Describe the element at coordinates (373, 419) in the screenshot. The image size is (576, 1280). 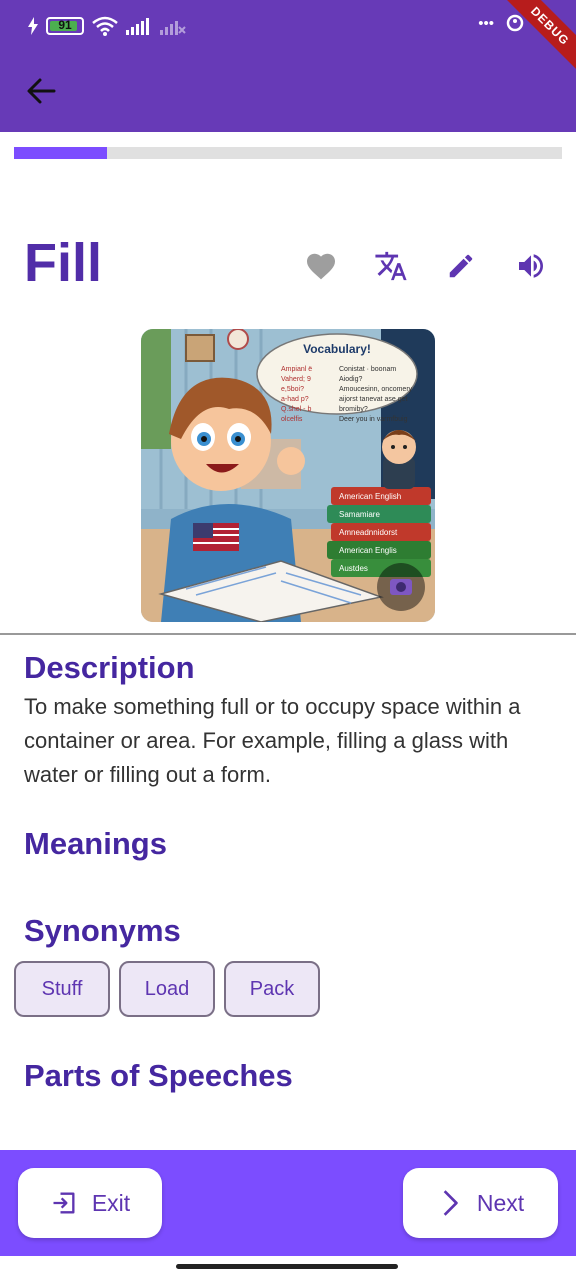
I see `svg-text: Deer you in varmfbuig` at that location.